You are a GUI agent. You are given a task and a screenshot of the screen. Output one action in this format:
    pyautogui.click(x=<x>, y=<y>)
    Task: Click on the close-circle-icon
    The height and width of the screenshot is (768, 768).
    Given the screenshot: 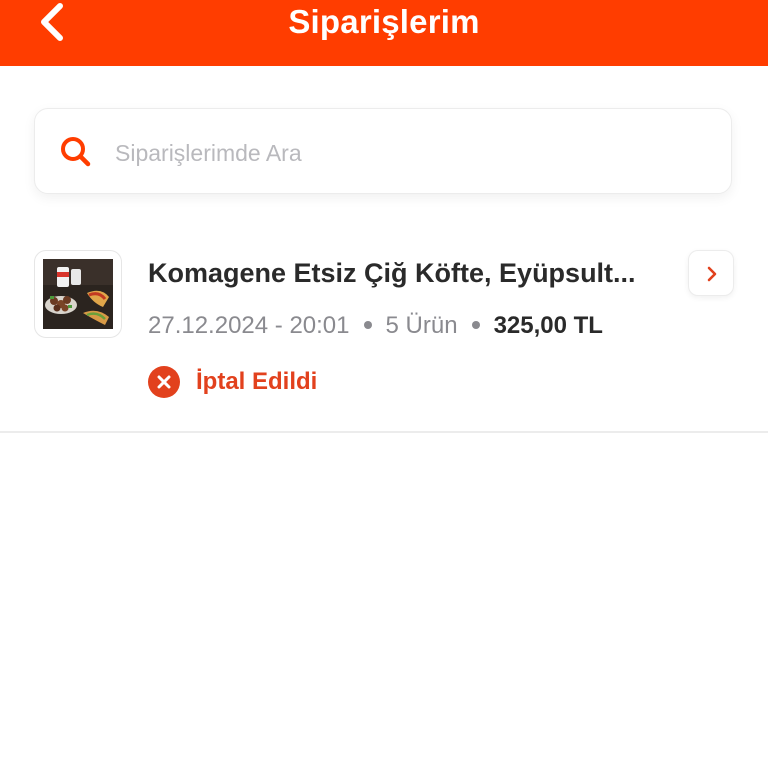 What is the action you would take?
    pyautogui.click(x=164, y=382)
    